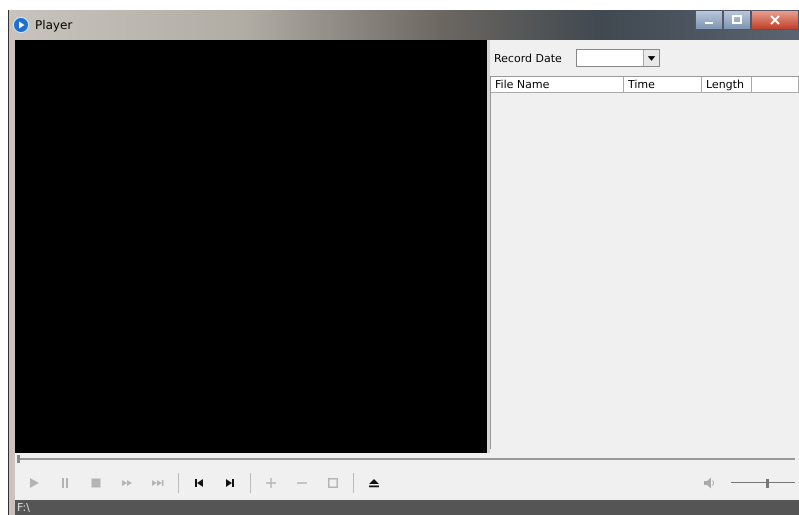  I want to click on close-button, so click(775, 20).